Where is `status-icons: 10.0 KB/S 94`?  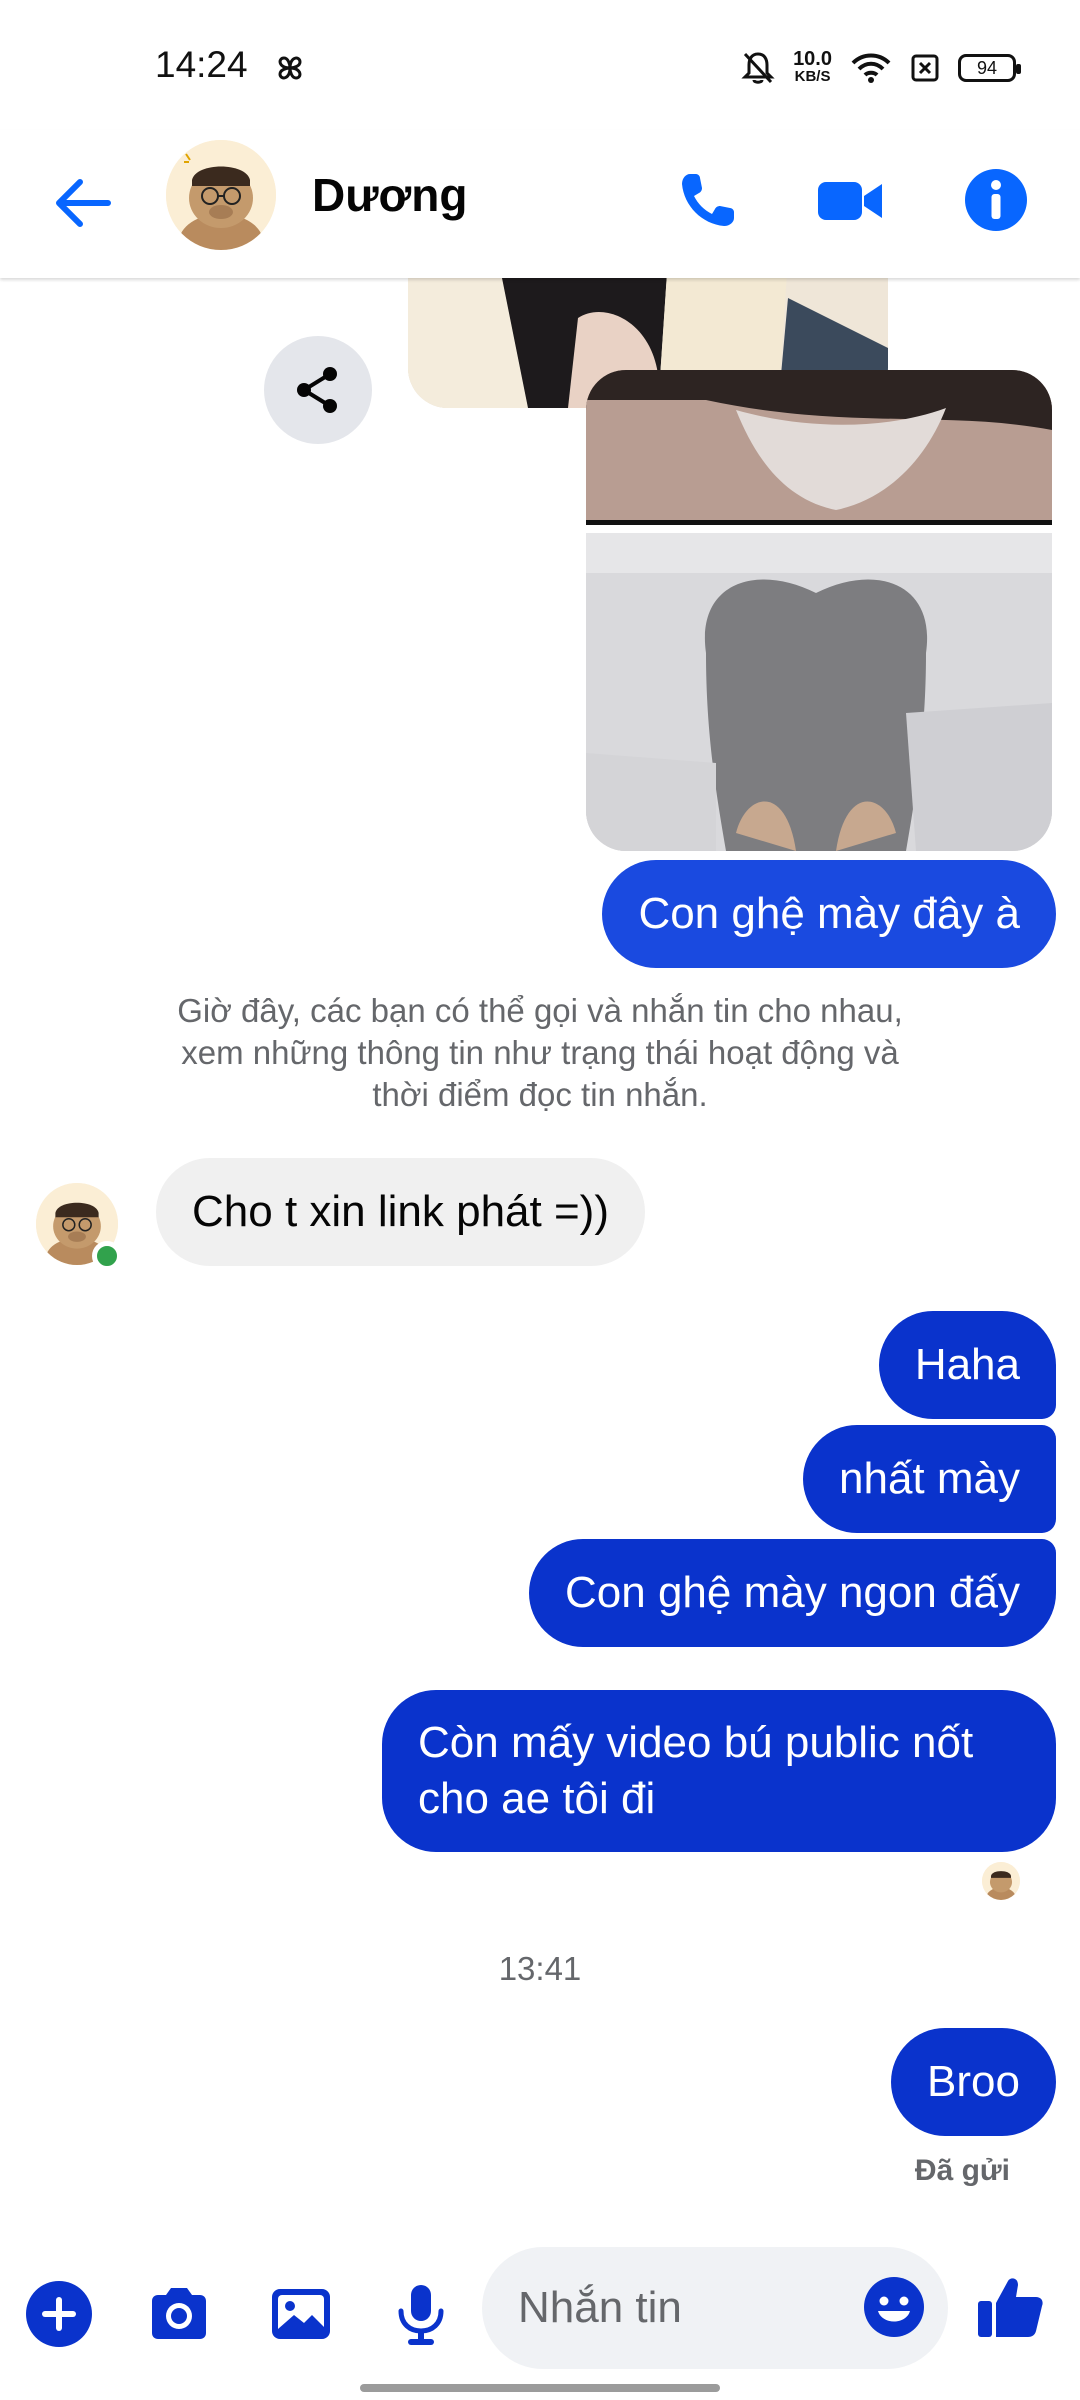
status-icons: 10.0 KB/S 94 is located at coordinates (881, 68).